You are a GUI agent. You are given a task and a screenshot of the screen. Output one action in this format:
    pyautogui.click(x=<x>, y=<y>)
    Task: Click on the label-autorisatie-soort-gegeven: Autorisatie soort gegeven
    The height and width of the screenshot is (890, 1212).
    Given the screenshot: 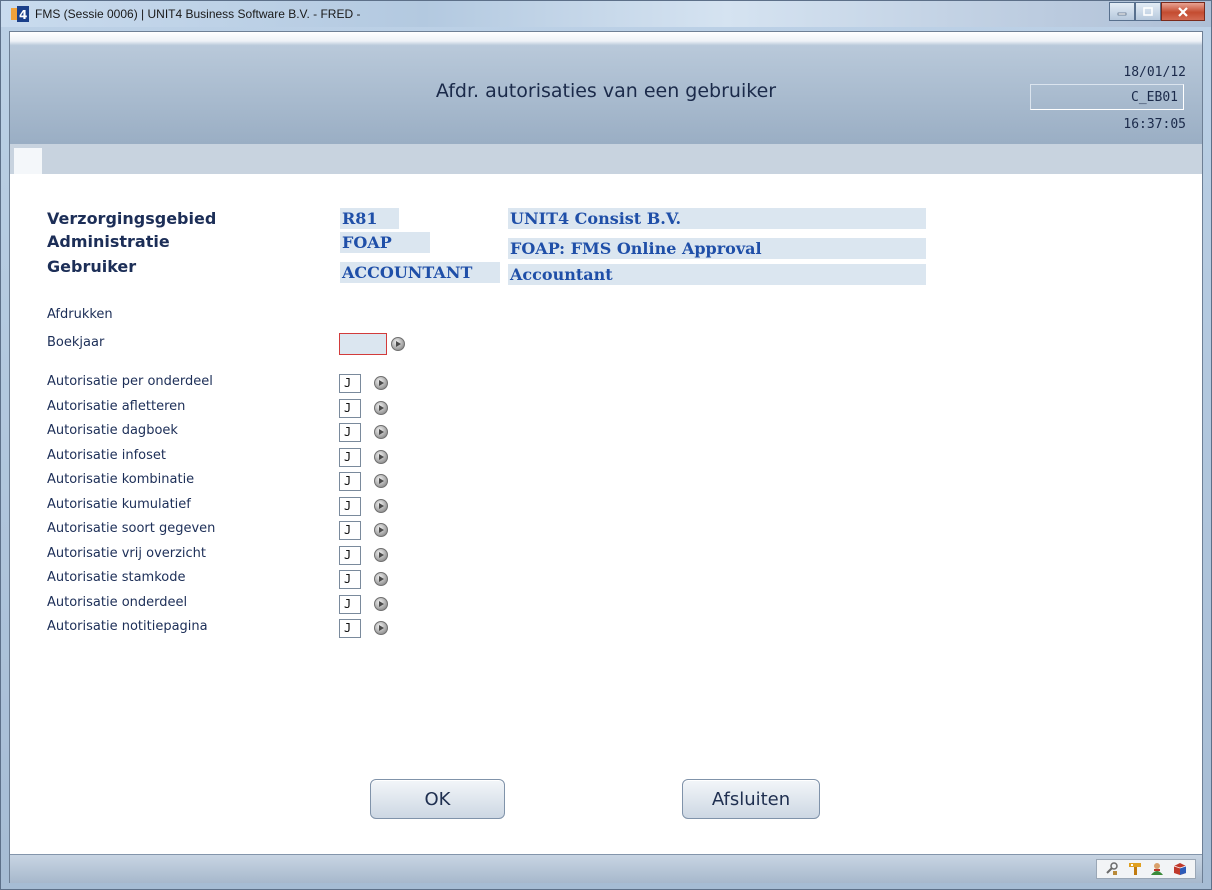 What is the action you would take?
    pyautogui.click(x=131, y=528)
    